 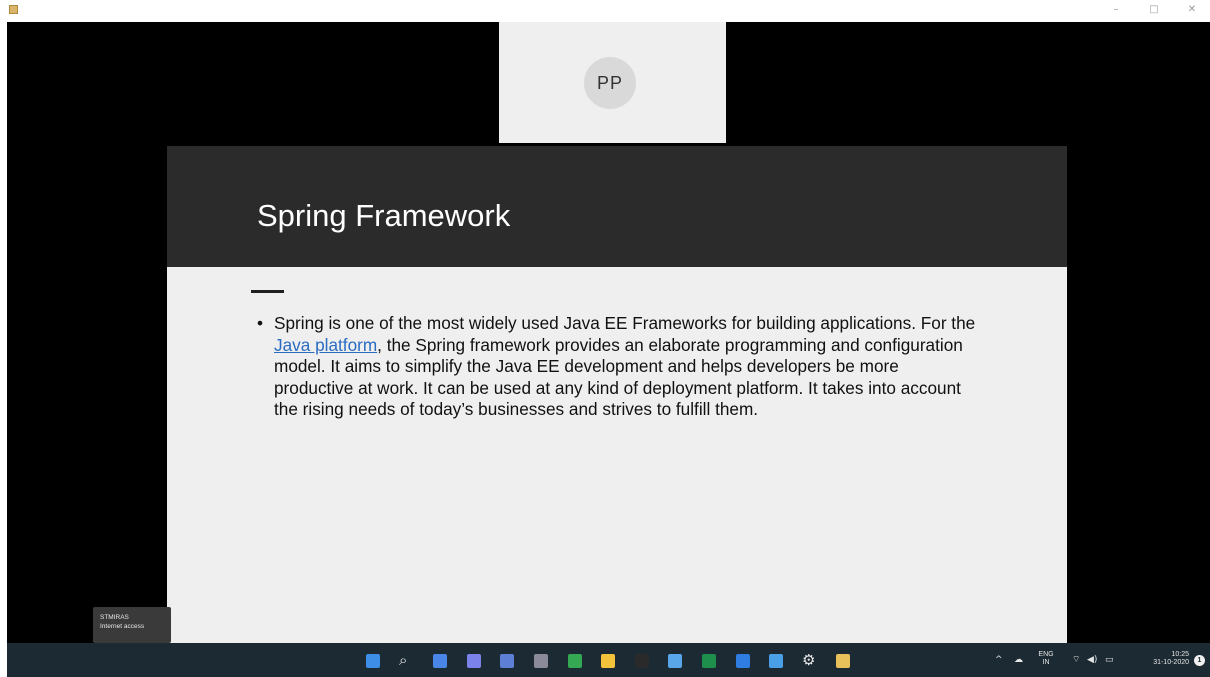 I want to click on taskbar: ⌕ ⚙ ^ ☁ ENG IN ⌔ ◀) ▭ 10:25 31-10-2020 1, so click(x=608, y=660).